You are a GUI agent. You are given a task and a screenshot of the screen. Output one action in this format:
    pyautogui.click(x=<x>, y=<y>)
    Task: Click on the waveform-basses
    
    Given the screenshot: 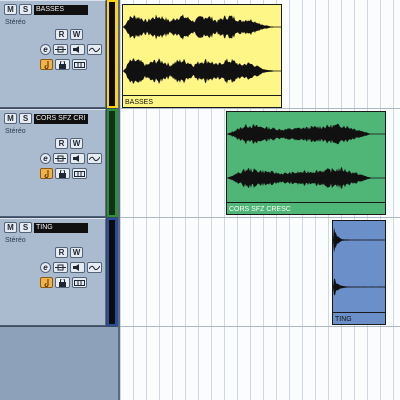 What is the action you would take?
    pyautogui.click(x=202, y=49)
    